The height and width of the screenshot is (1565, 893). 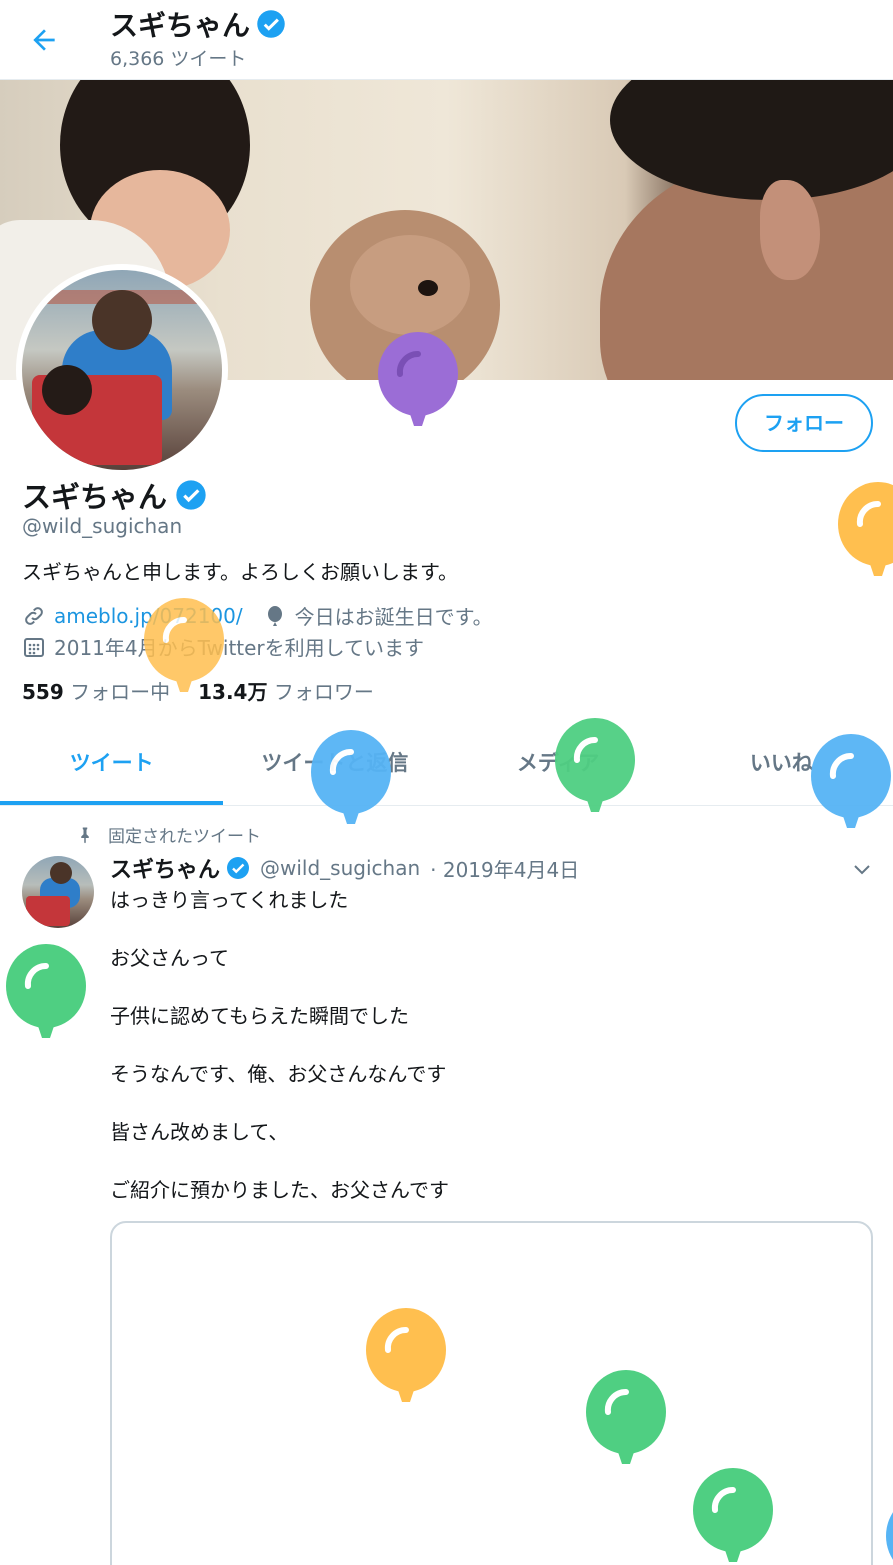 What do you see at coordinates (180, 25) in the screenshot?
I see `header-name-text: スギちゃん` at bounding box center [180, 25].